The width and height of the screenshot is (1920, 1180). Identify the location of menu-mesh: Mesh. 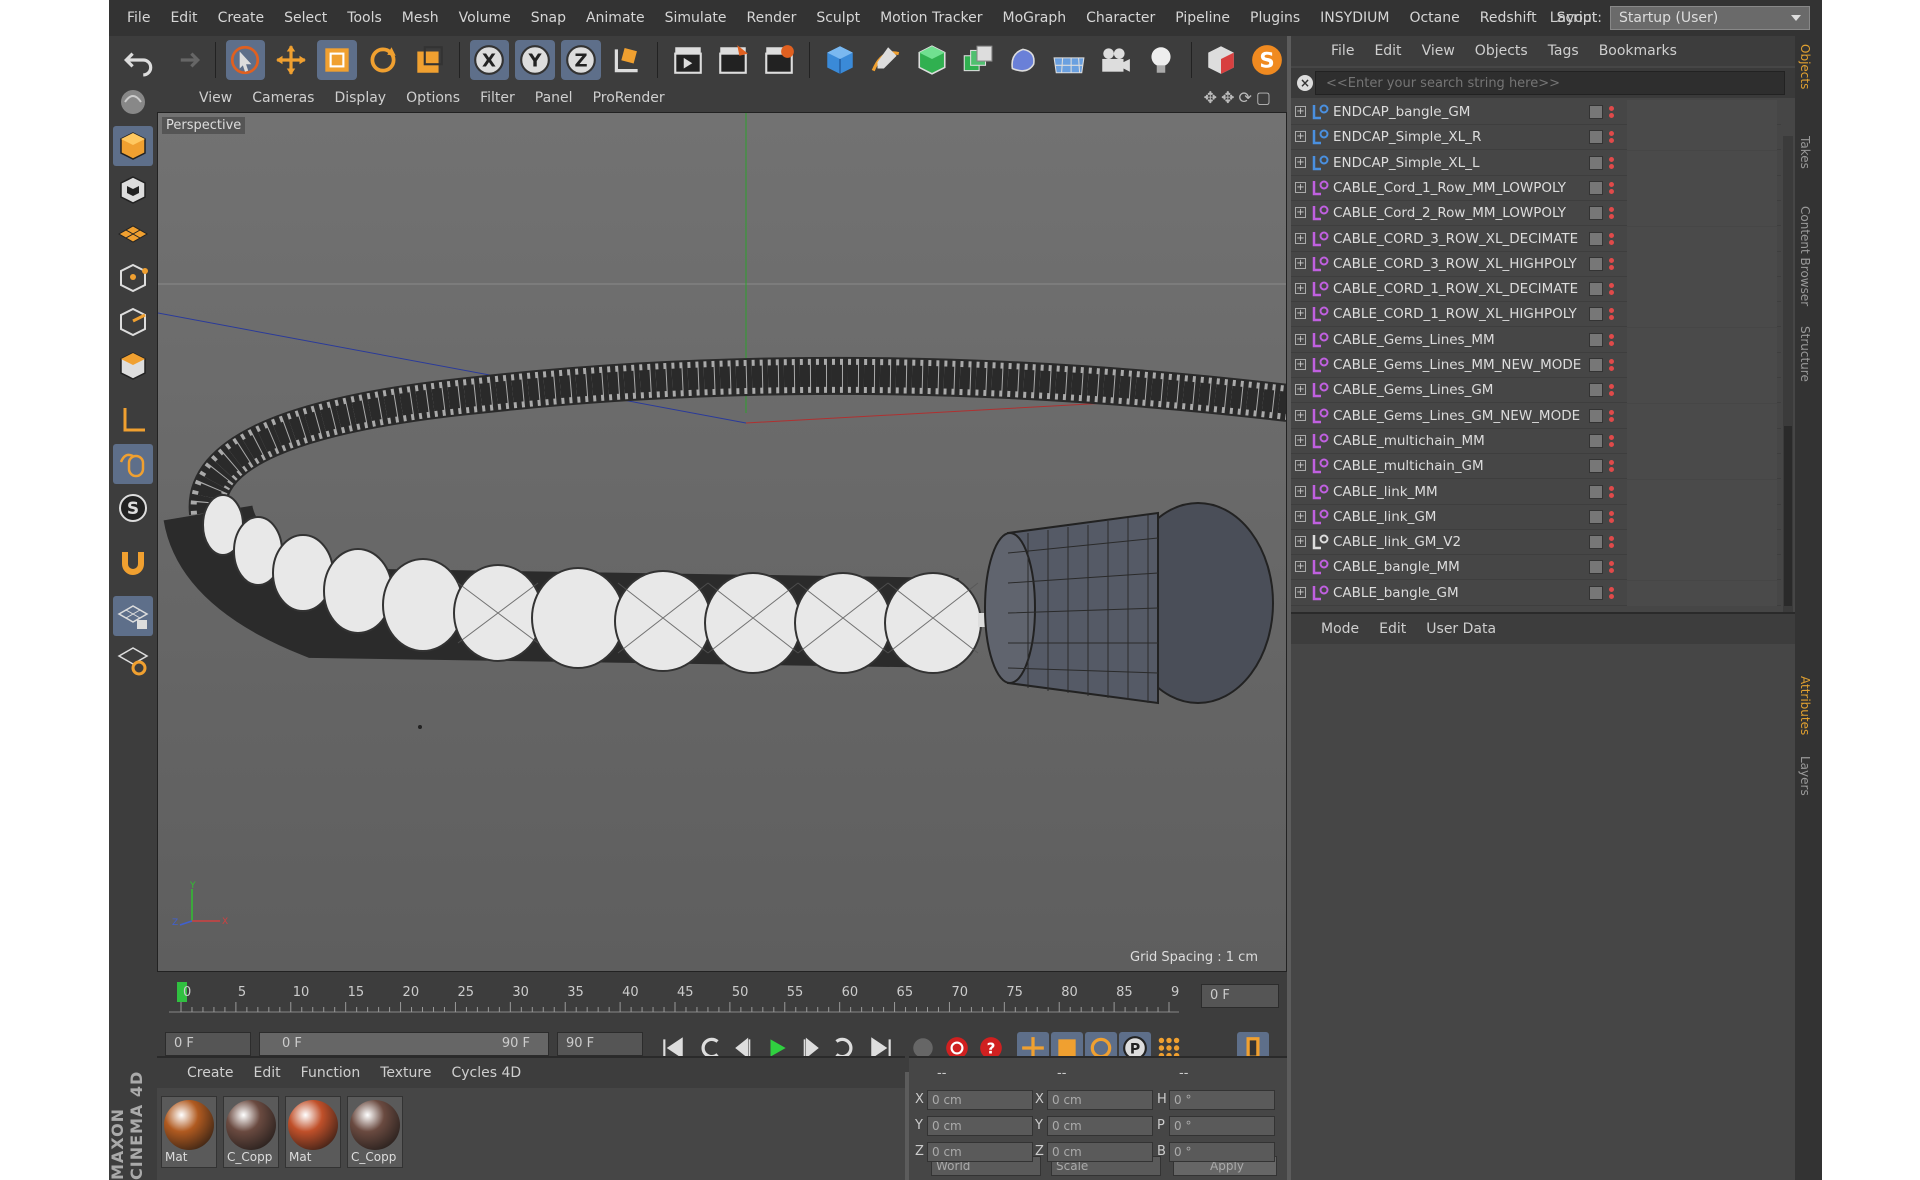
(420, 18).